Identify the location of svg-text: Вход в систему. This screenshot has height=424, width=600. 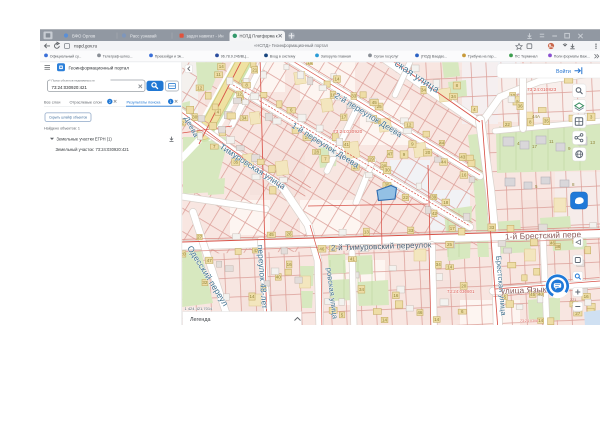
(283, 56).